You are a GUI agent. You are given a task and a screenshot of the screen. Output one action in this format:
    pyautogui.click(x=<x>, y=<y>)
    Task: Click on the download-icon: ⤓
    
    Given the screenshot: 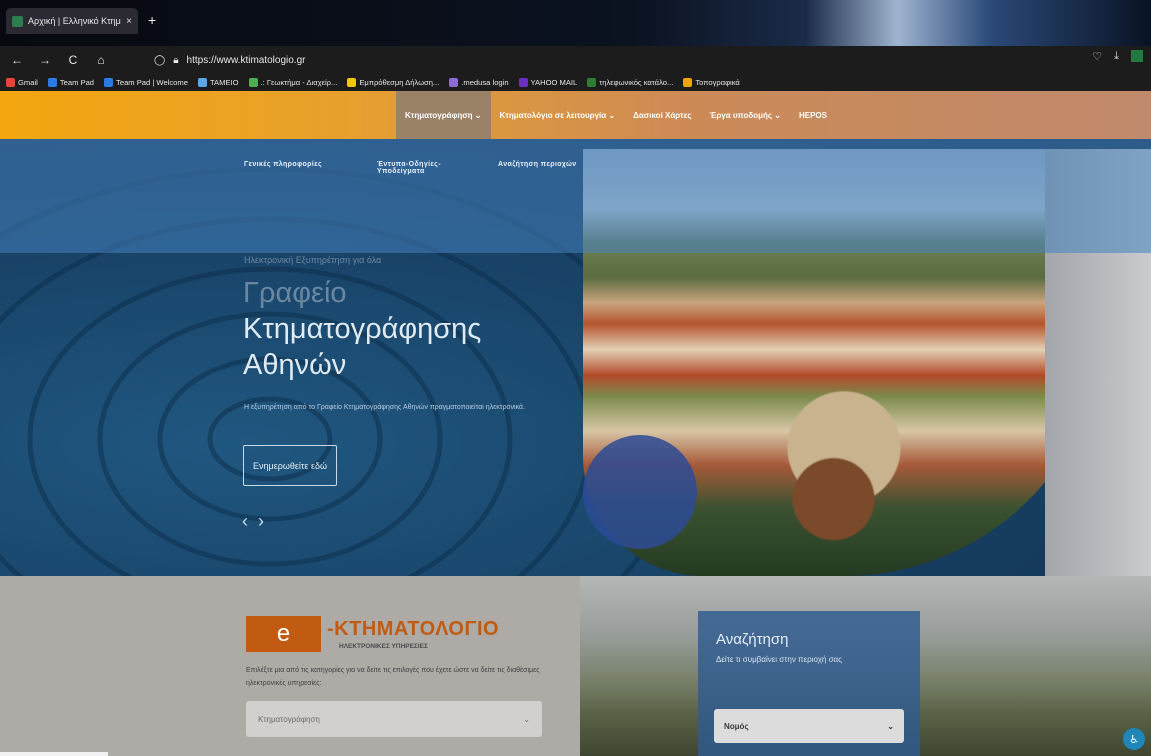 What is the action you would take?
    pyautogui.click(x=1116, y=56)
    